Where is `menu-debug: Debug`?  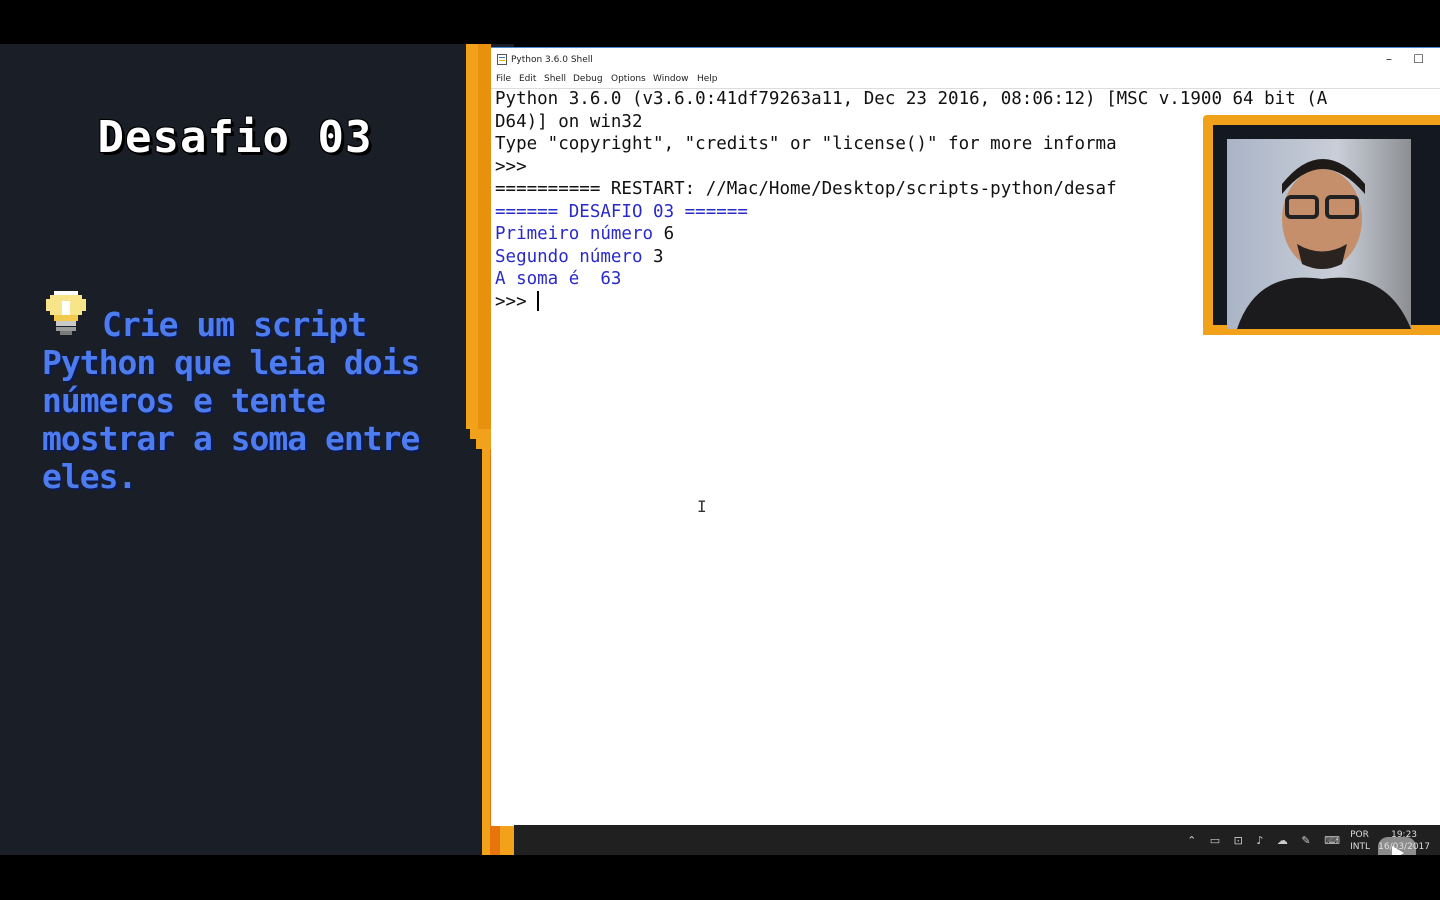
menu-debug: Debug is located at coordinates (588, 79).